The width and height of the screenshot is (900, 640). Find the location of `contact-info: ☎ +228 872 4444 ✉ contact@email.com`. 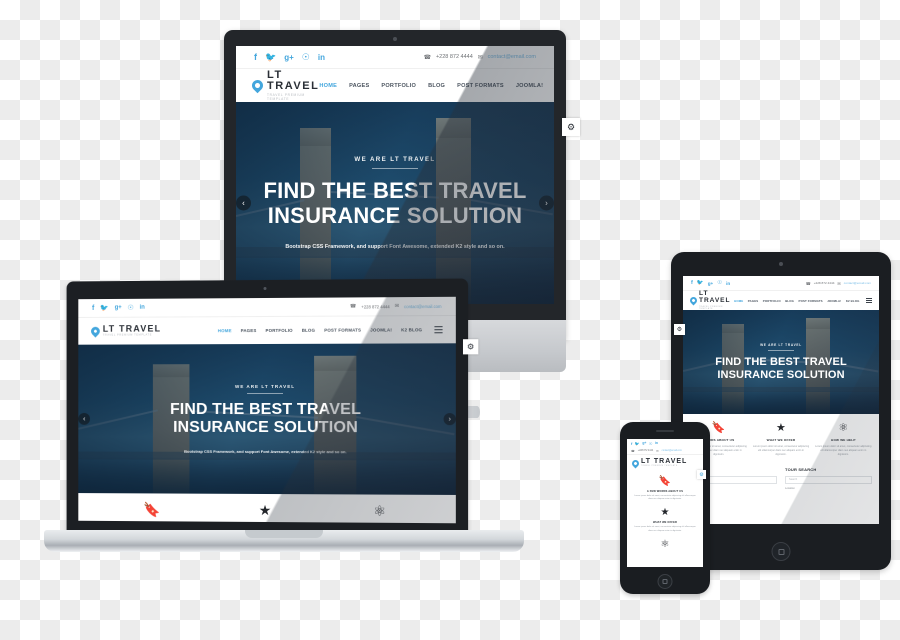

contact-info: ☎ +228 872 4444 ✉ contact@email.com is located at coordinates (480, 57).